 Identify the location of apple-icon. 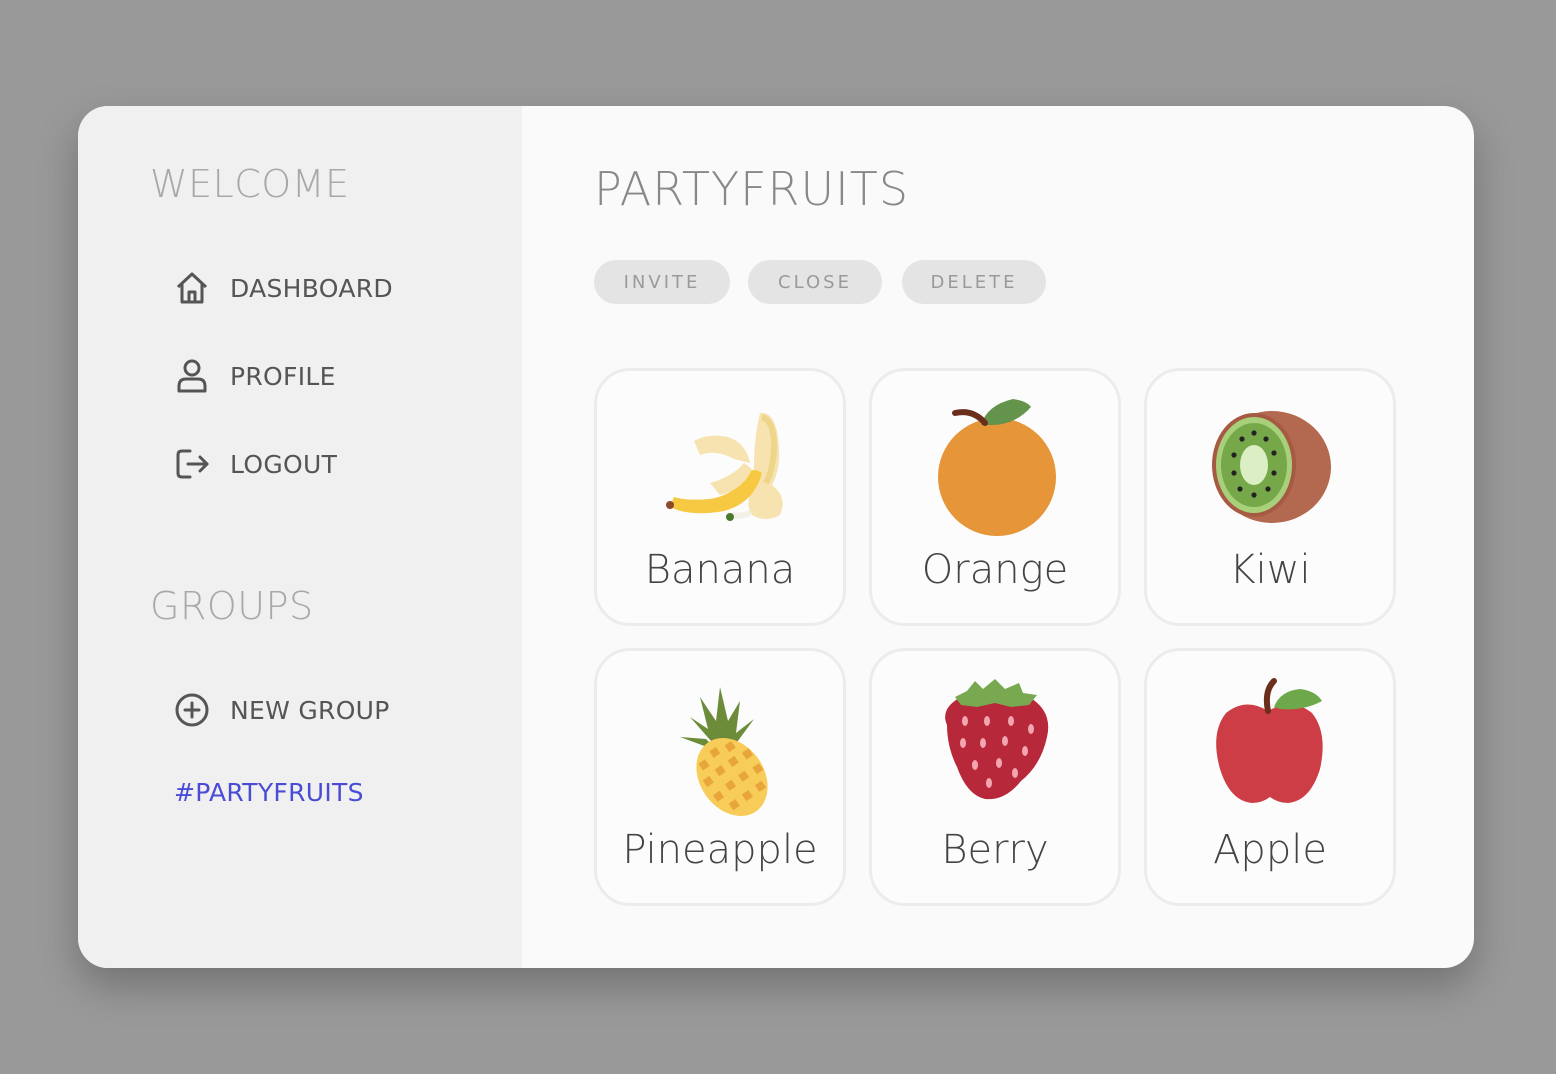
(1269, 740).